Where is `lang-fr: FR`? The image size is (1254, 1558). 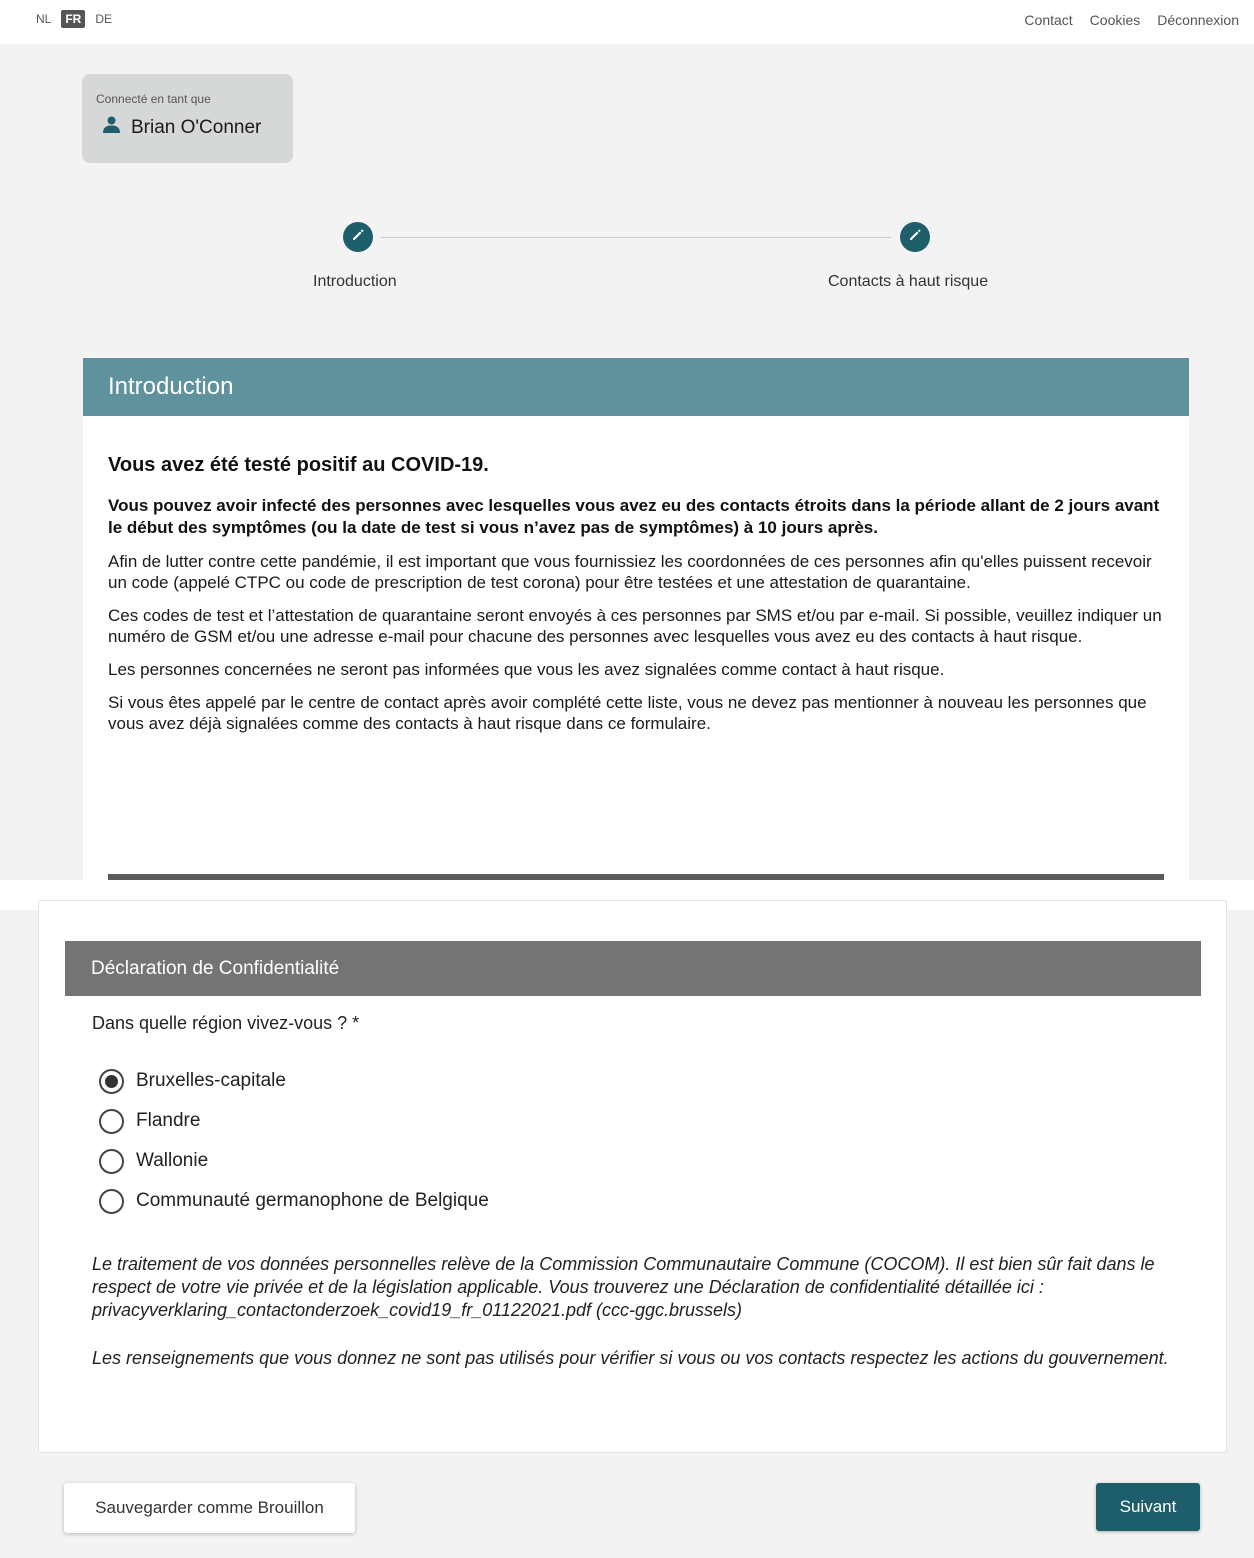
lang-fr: FR is located at coordinates (73, 19).